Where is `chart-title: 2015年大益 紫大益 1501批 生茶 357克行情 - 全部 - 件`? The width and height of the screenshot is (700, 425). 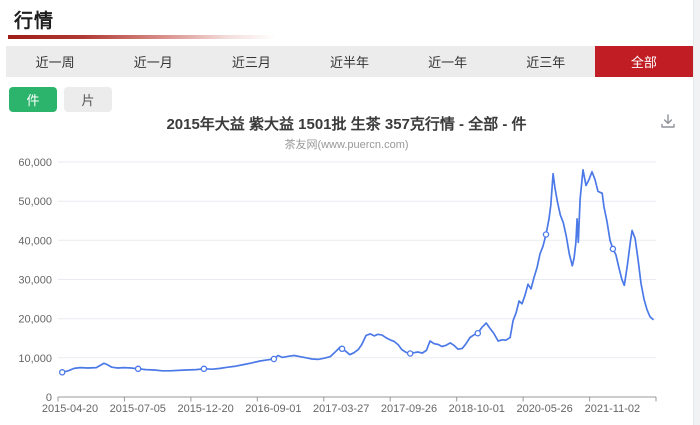 chart-title: 2015年大益 紫大益 1501批 生茶 357克行情 - 全部 - 件 is located at coordinates (346, 124).